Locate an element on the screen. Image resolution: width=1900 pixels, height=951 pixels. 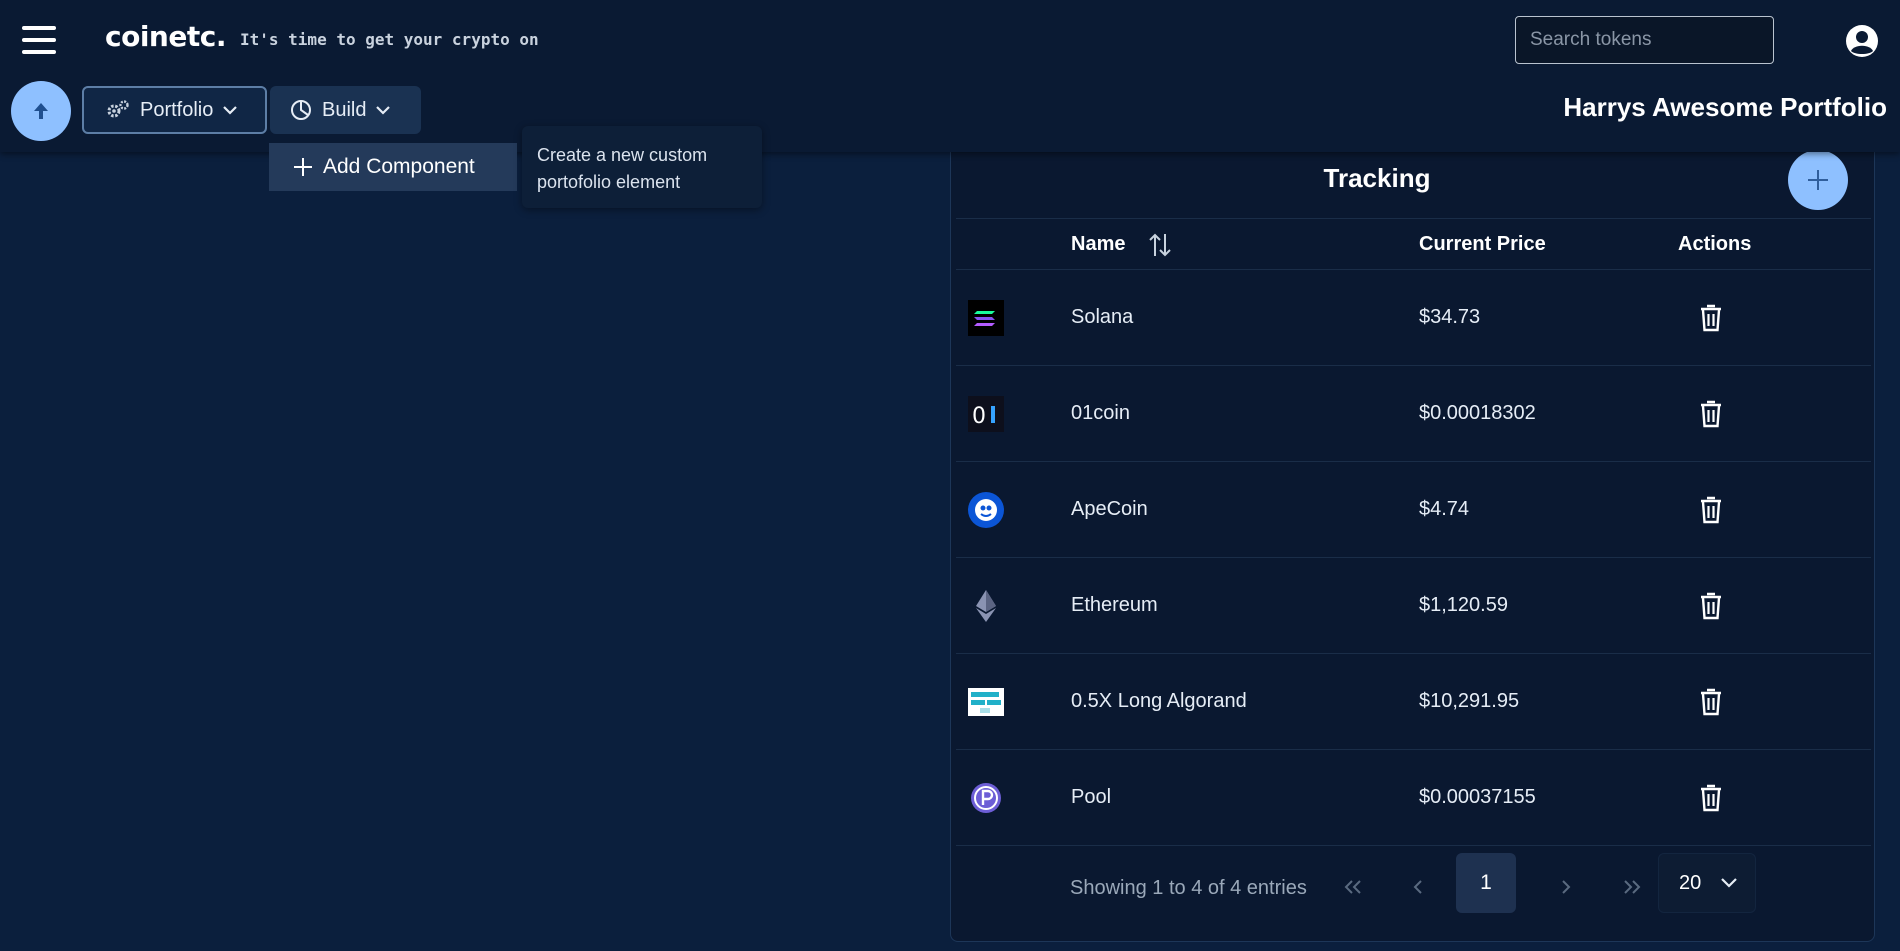
tracking-title: Tracking is located at coordinates (1377, 178).